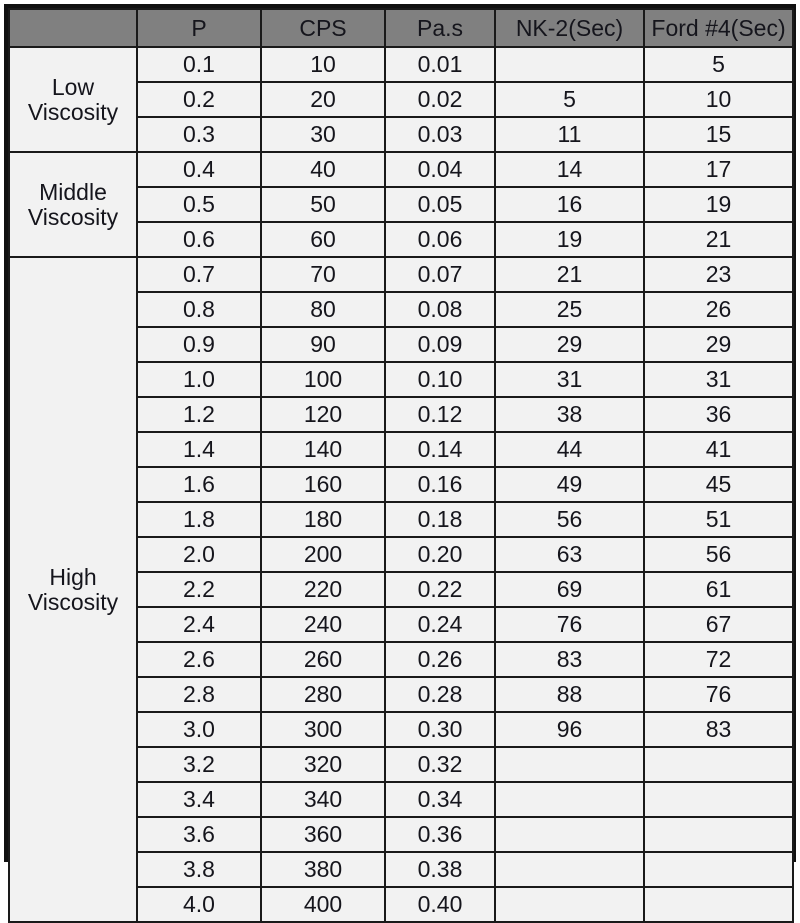 The width and height of the screenshot is (800, 923). Describe the element at coordinates (440, 204) in the screenshot. I see `cell-pas: 0.05` at that location.